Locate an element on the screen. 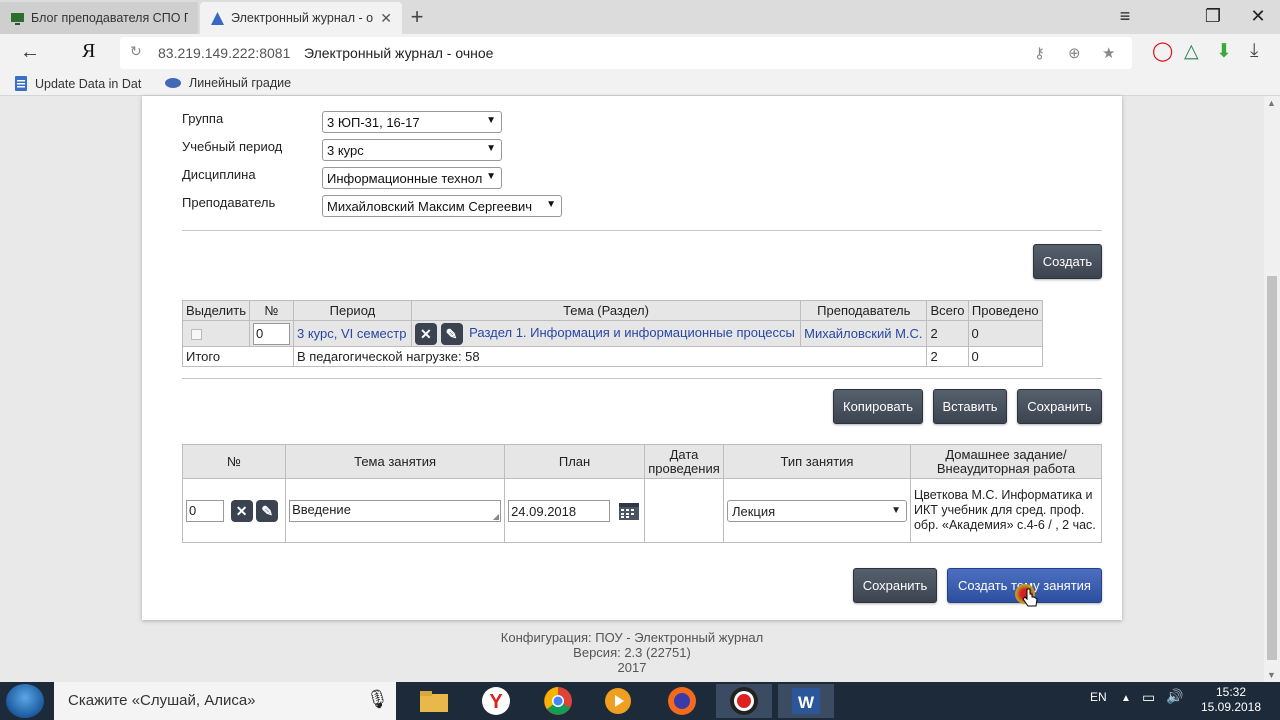 This screenshot has width=1280, height=720. col-lesson-type: Тип занятия is located at coordinates (816, 461).